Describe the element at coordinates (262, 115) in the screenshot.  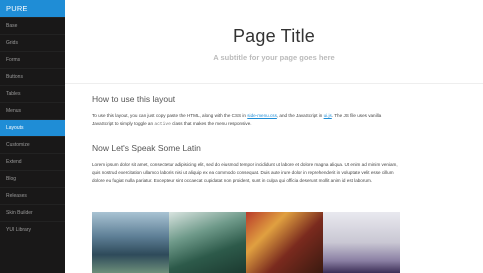
I see `side-menu-css-link: side-menu.css` at that location.